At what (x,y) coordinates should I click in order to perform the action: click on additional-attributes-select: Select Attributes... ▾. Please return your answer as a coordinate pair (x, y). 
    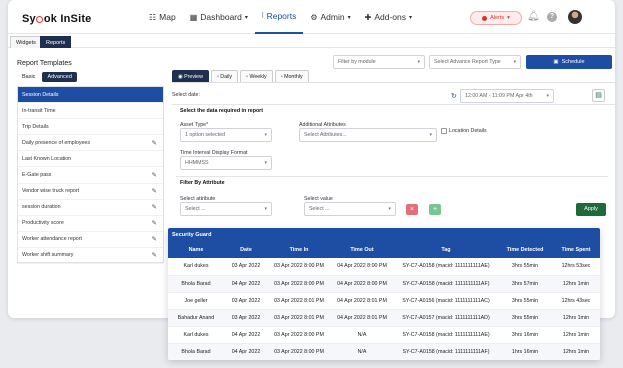
    Looking at the image, I should click on (368, 135).